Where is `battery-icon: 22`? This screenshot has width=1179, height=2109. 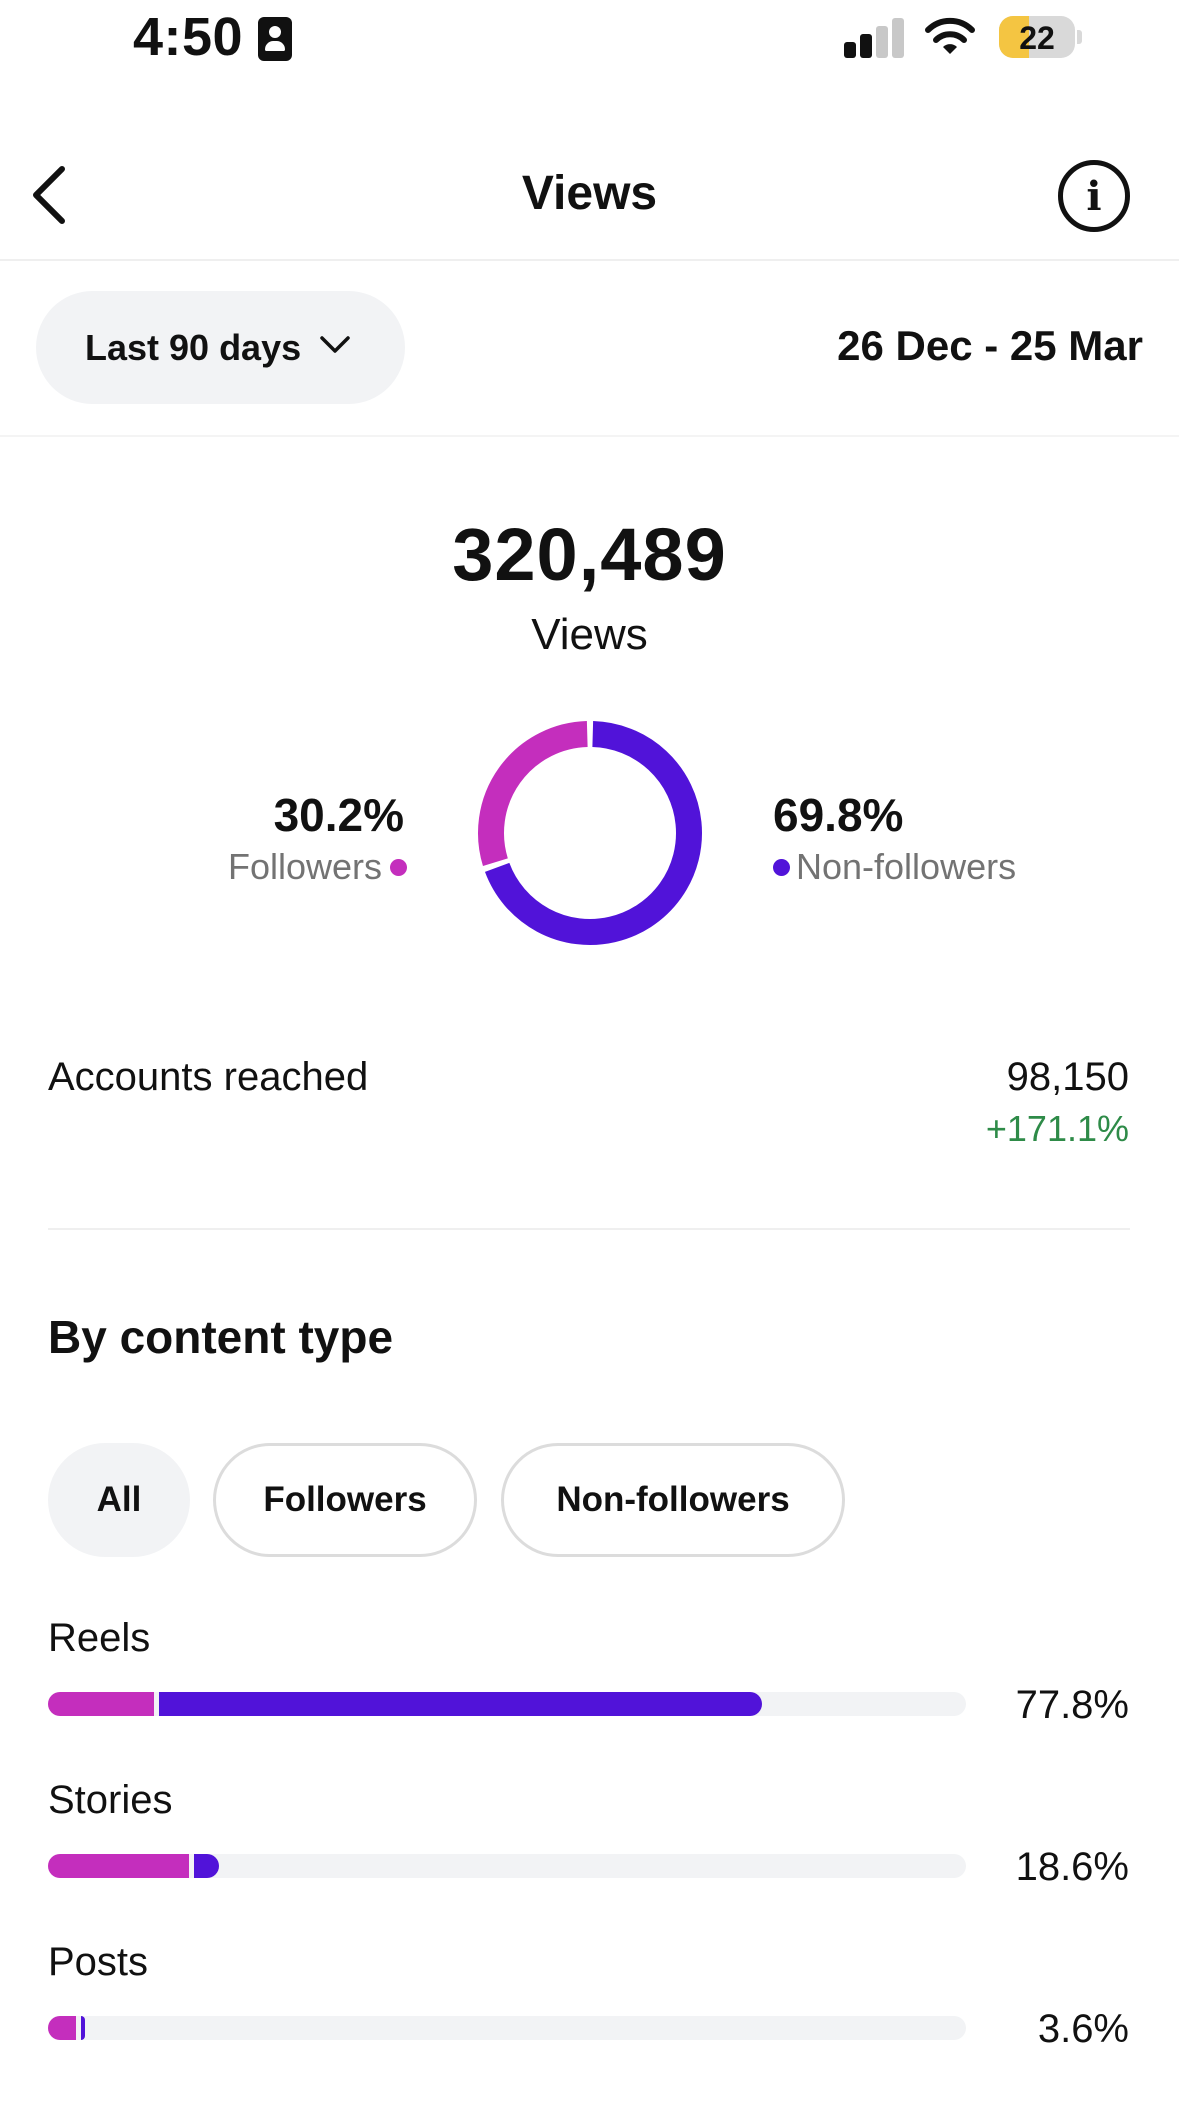 battery-icon: 22 is located at coordinates (1037, 37).